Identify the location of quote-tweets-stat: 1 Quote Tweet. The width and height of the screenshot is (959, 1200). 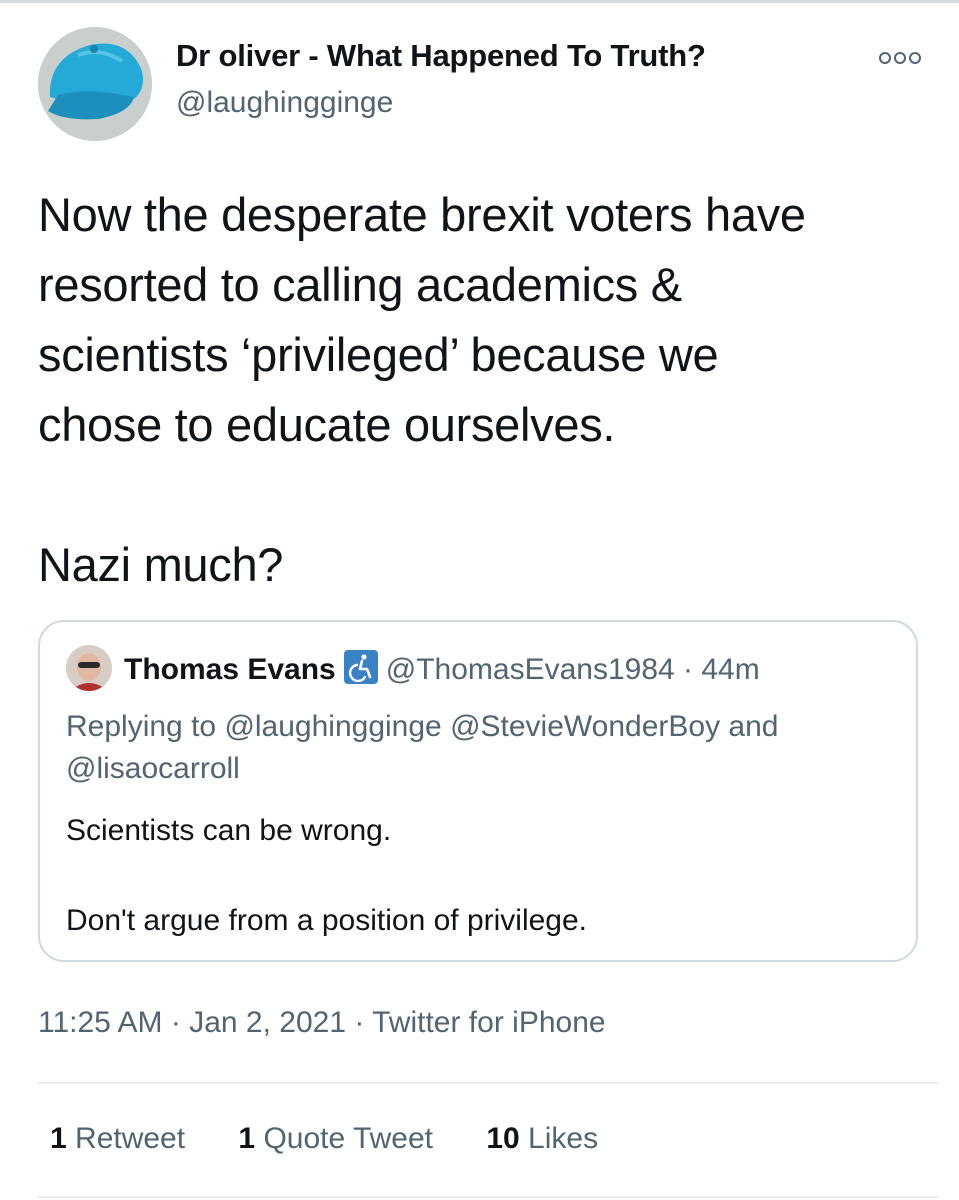
(335, 1139).